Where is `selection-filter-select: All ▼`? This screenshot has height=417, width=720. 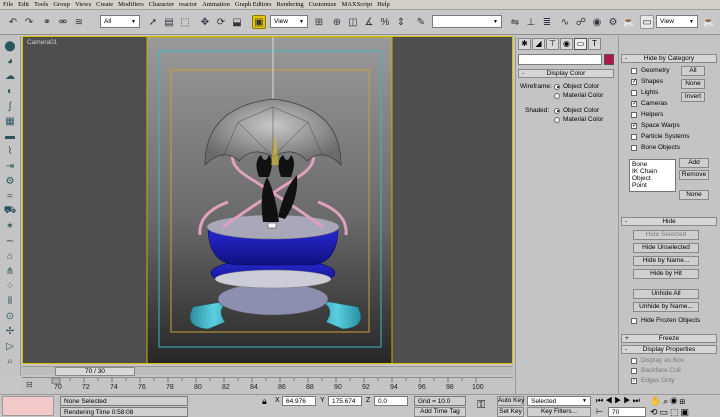 selection-filter-select: All ▼ is located at coordinates (120, 21).